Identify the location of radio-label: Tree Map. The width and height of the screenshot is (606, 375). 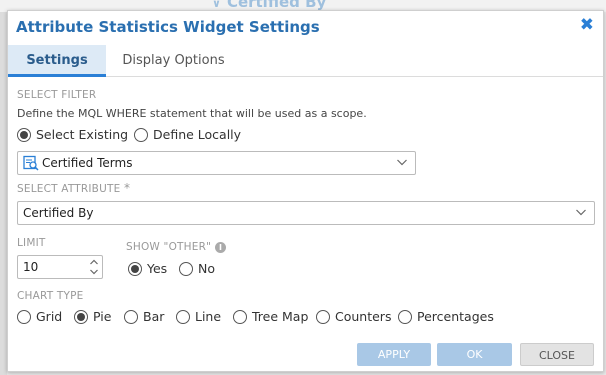
(280, 316).